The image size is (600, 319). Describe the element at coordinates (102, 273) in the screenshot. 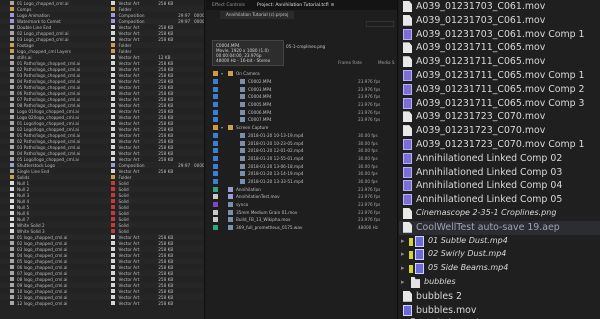

I see `left-list-row: 07 logo_chopped_cml.ai Vector Art 258 KB` at that location.